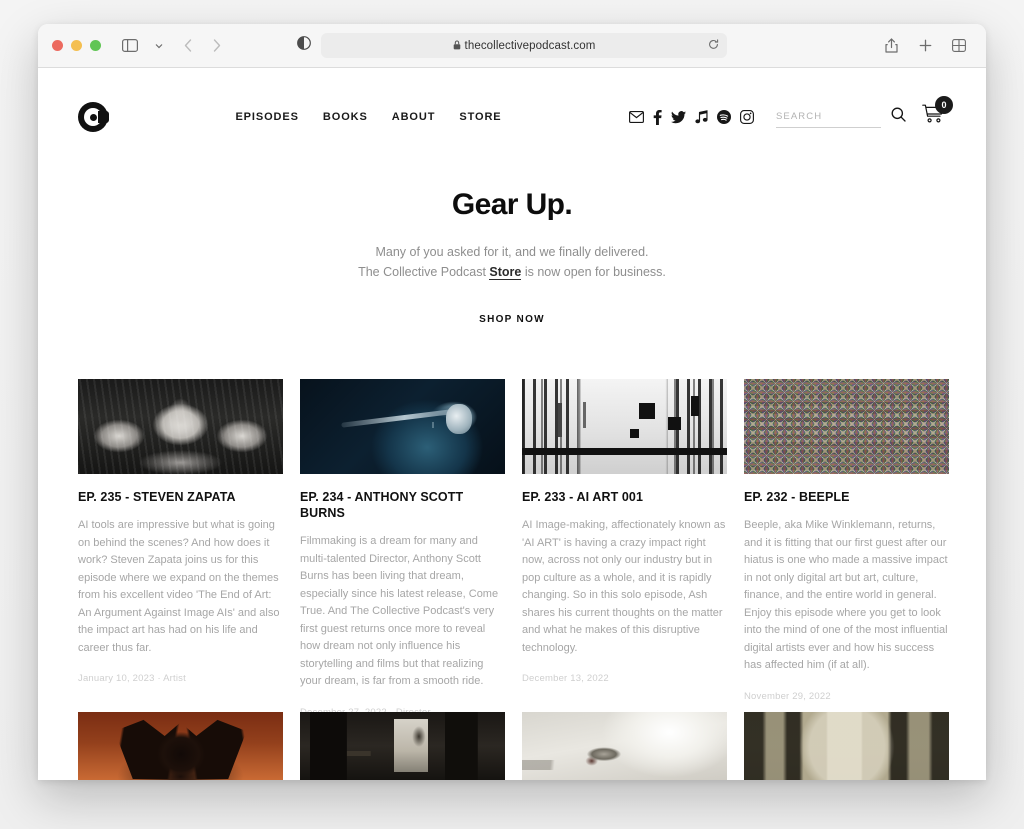 The height and width of the screenshot is (829, 1024). Describe the element at coordinates (159, 46) in the screenshot. I see `chevron-down-icon` at that location.